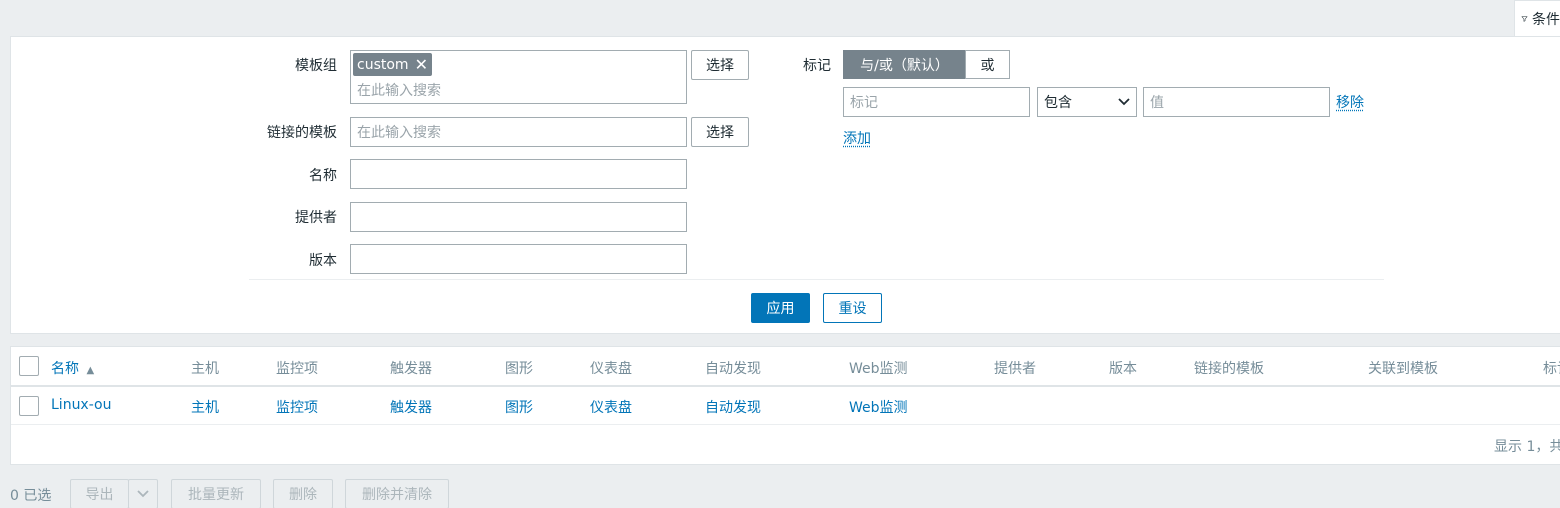 This screenshot has height=508, width=1560. What do you see at coordinates (519, 407) in the screenshot?
I see `row-graphs-link: 图形` at bounding box center [519, 407].